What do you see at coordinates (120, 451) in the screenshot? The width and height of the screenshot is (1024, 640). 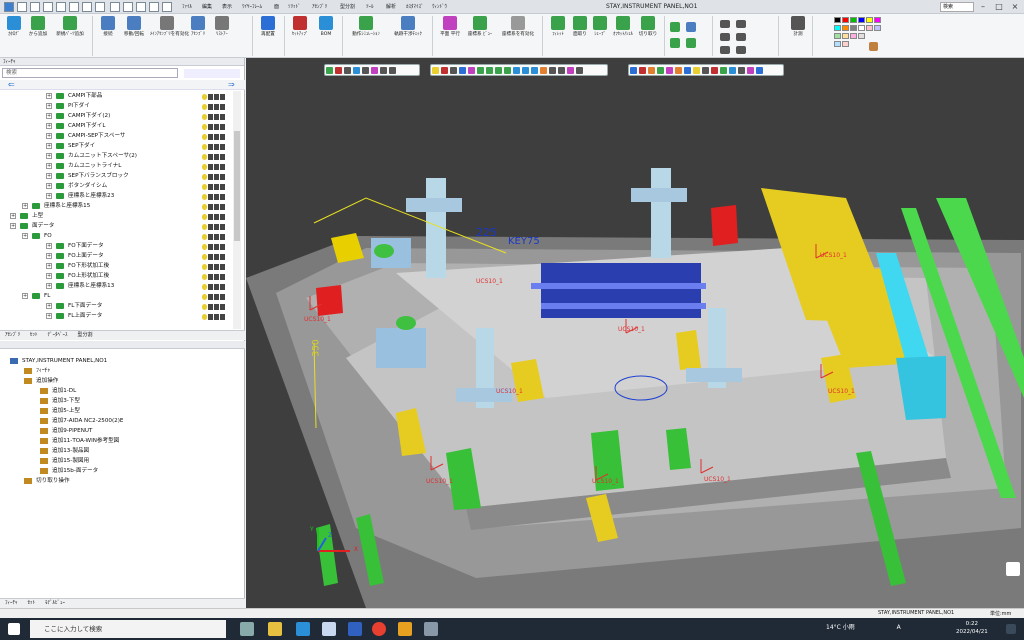 I see `history-item: 追加13-製品図` at bounding box center [120, 451].